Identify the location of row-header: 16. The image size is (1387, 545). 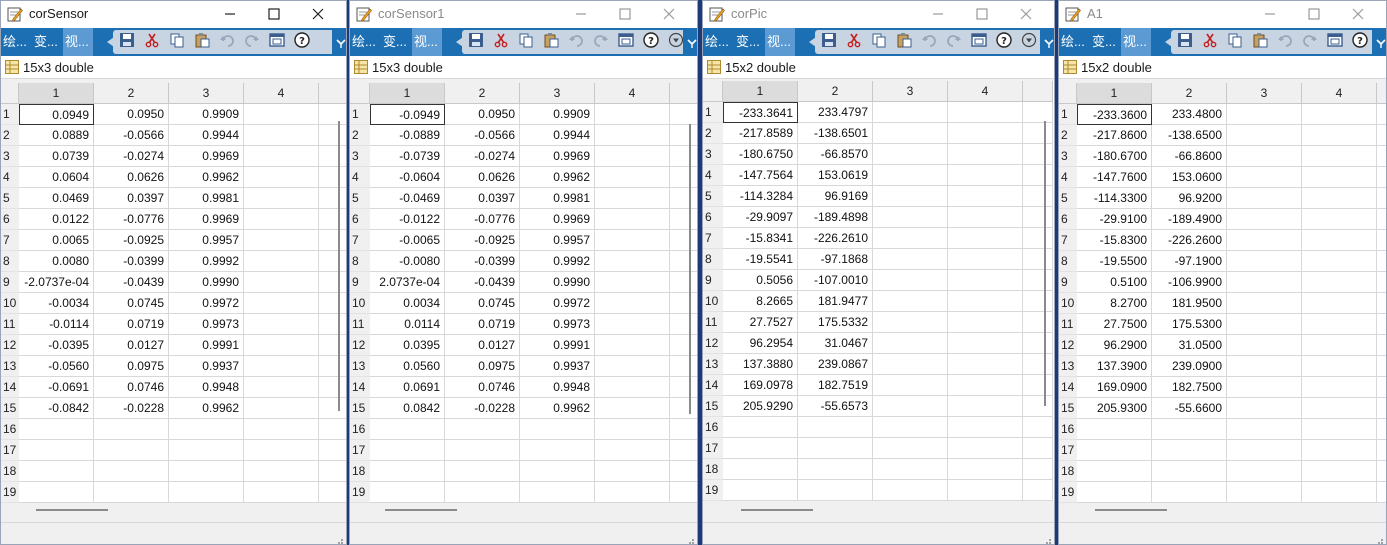
(10, 429).